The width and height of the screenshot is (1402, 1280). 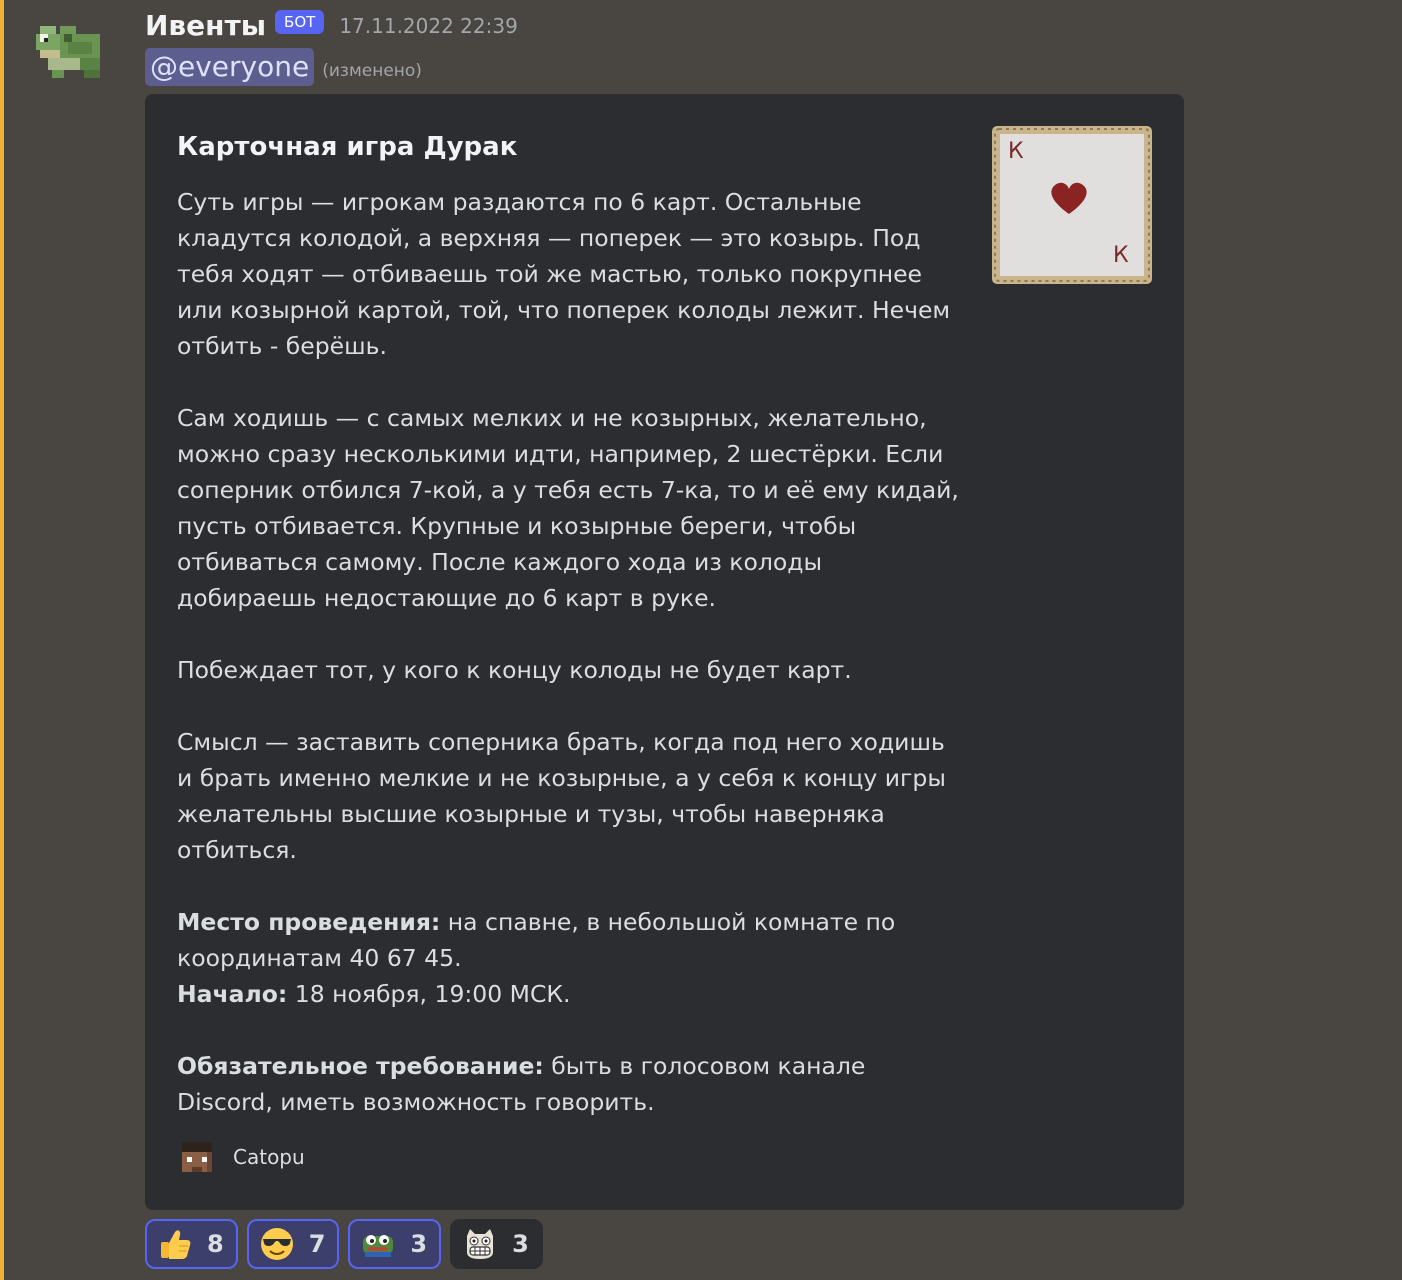 I want to click on footer-avatar-icon, so click(x=197, y=1157).